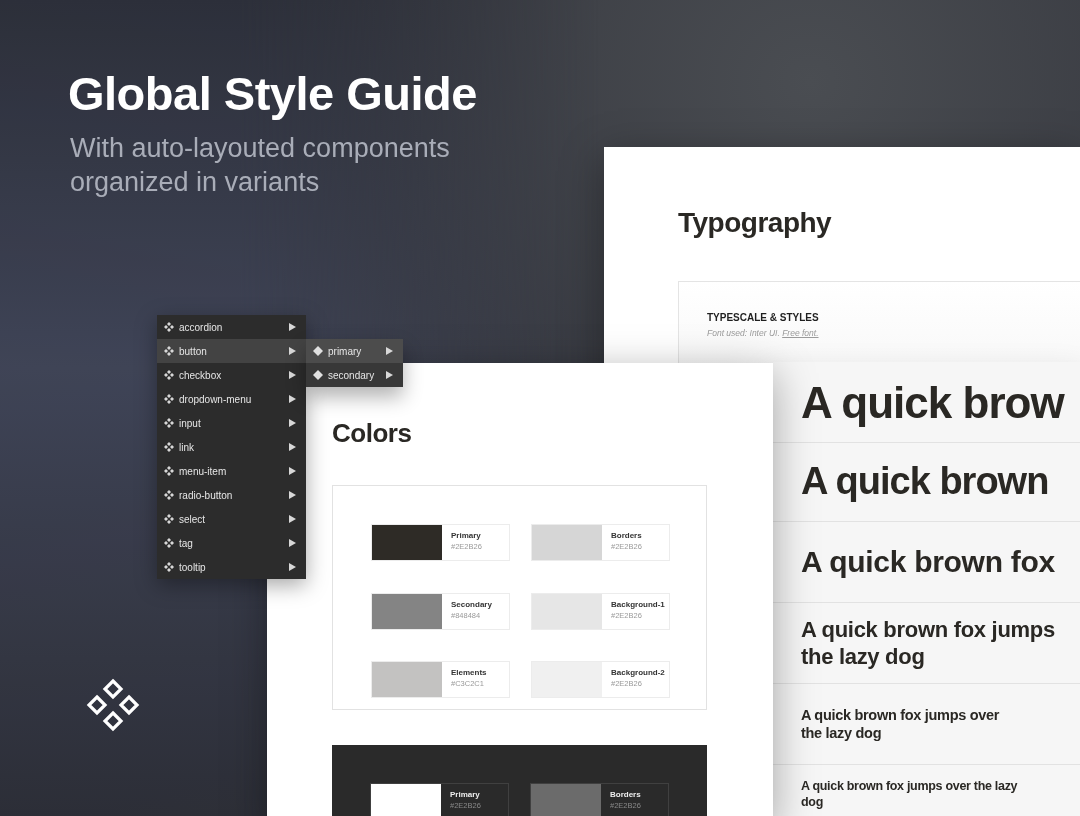 This screenshot has height=816, width=1080. What do you see at coordinates (743, 333) in the screenshot?
I see `font-note: Font used: Inter UI.` at bounding box center [743, 333].